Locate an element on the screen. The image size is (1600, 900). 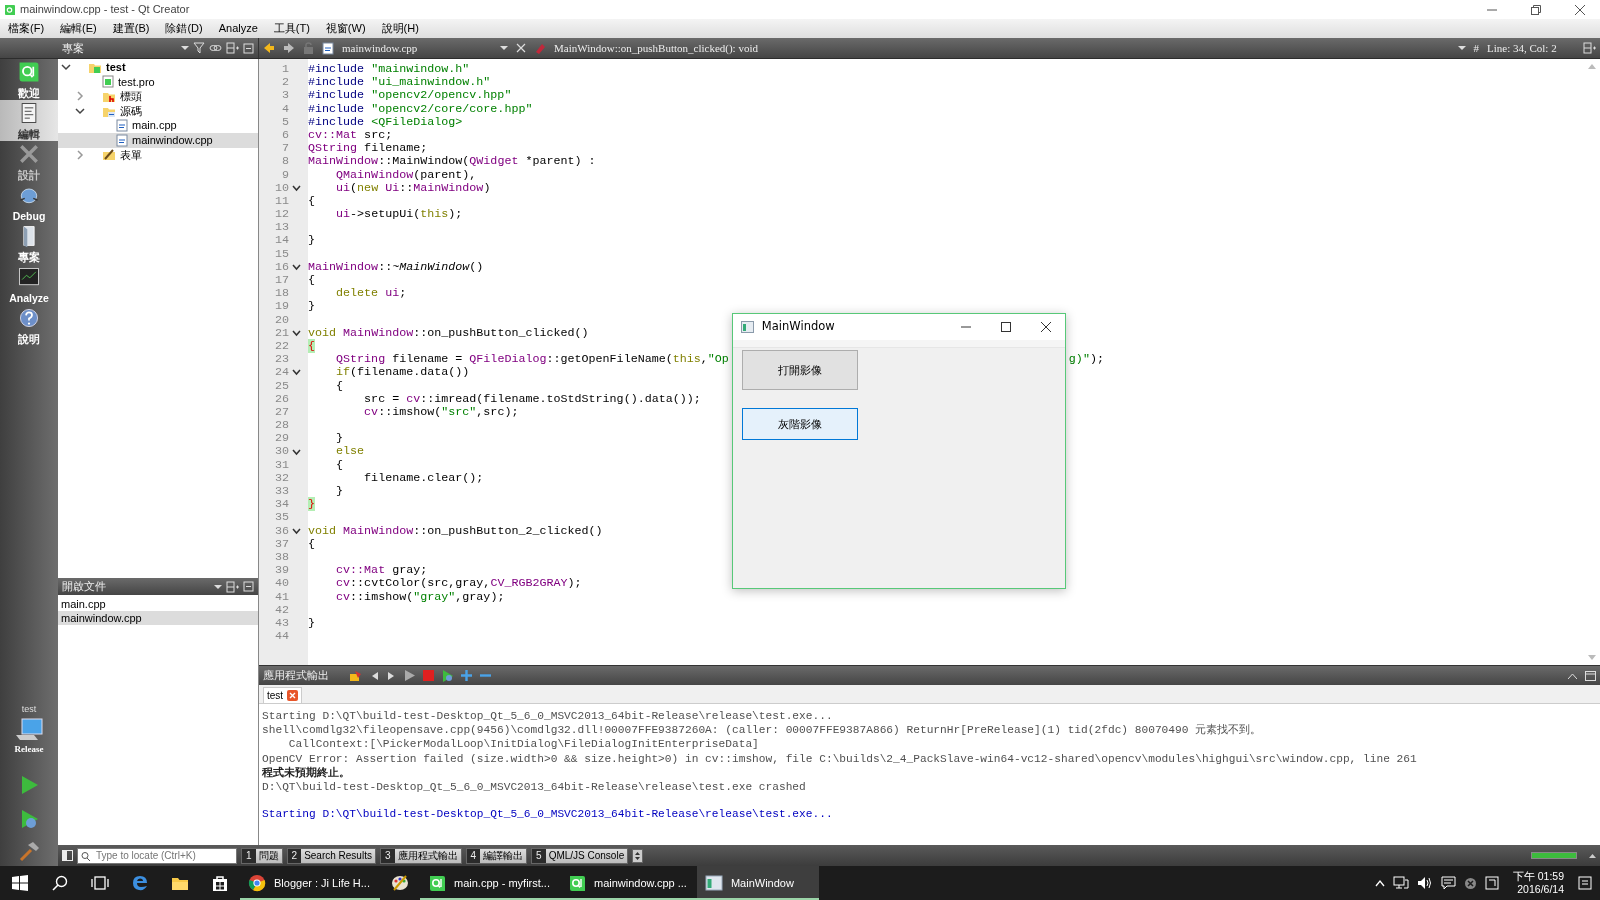
search-icon is located at coordinates (60, 883).